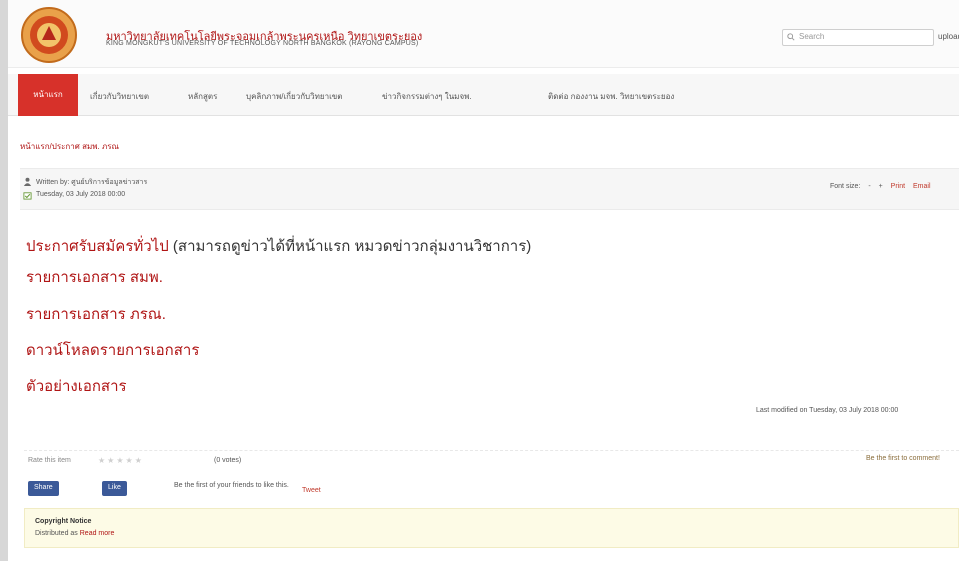 This screenshot has height=561, width=959. I want to click on author-line: Written by: ศูนย์บริการข้อมูลข่าวสาร, so click(91, 182).